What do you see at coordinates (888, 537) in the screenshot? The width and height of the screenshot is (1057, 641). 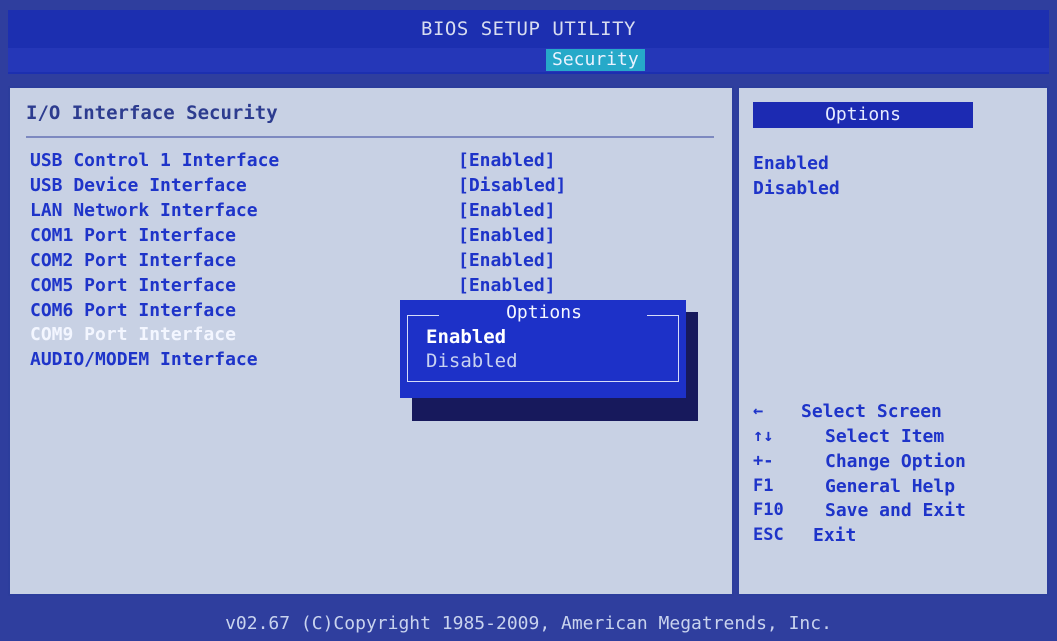 I see `help-row-exit: ESC Exit` at bounding box center [888, 537].